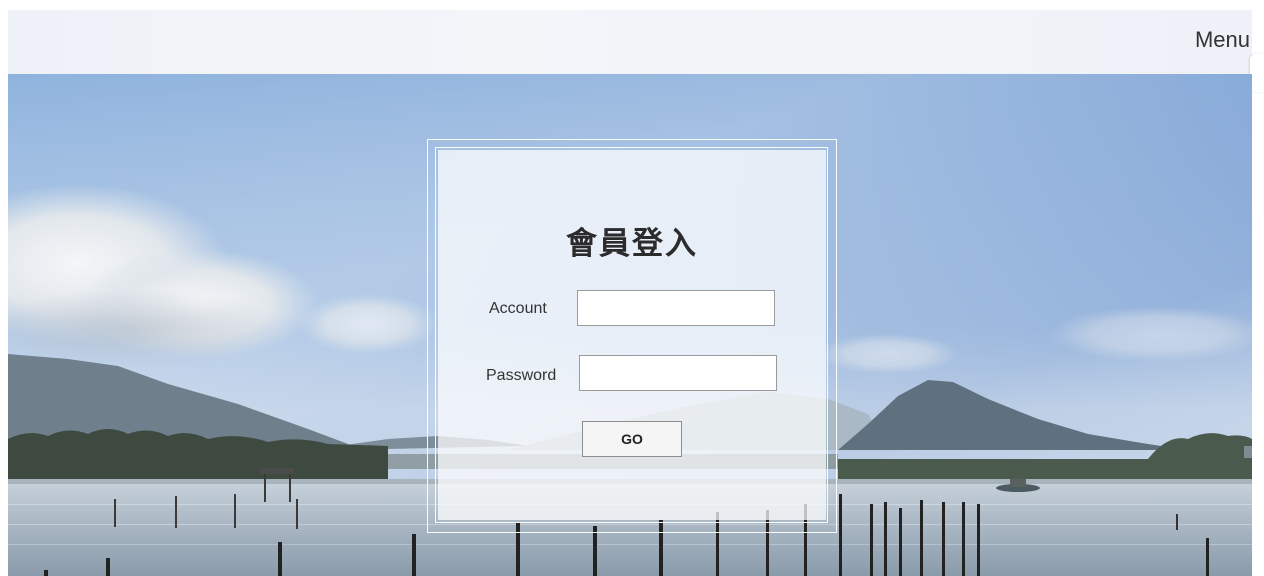  Describe the element at coordinates (630, 42) in the screenshot. I see `top-navigation-bar: Menu` at that location.